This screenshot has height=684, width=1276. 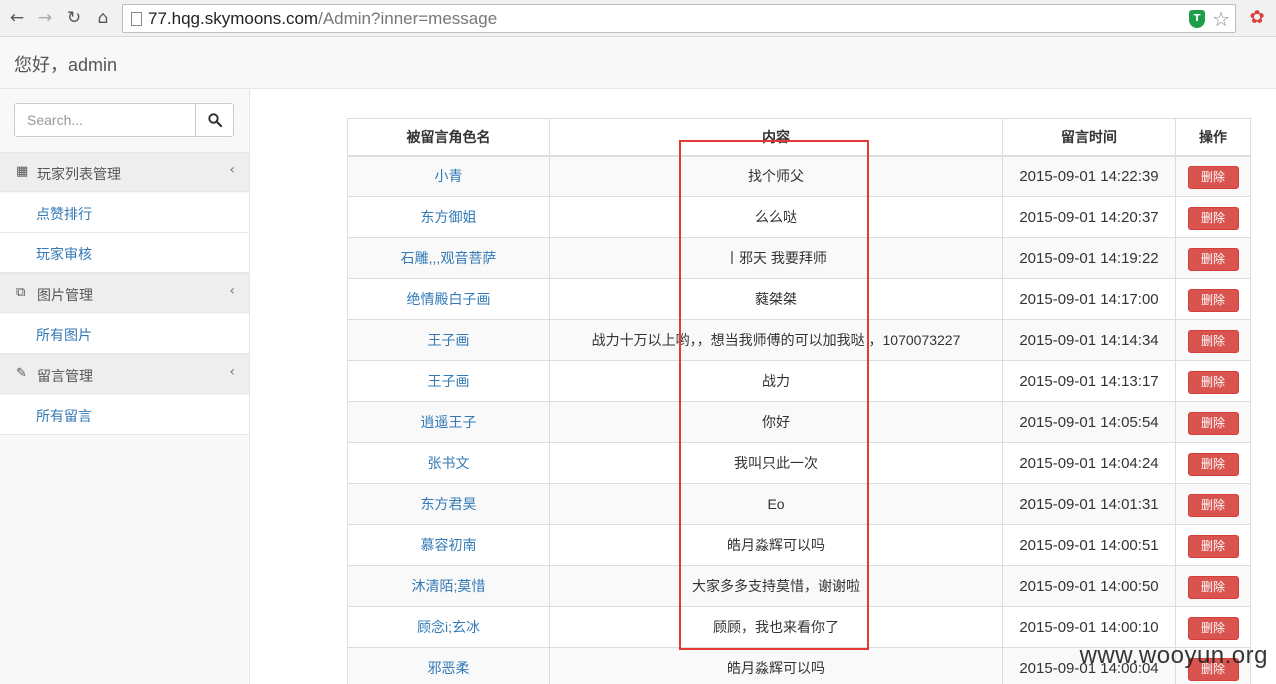 I want to click on table-row: 东方君昊 Eo 2015-09-01 14:01:31 删除, so click(x=799, y=504).